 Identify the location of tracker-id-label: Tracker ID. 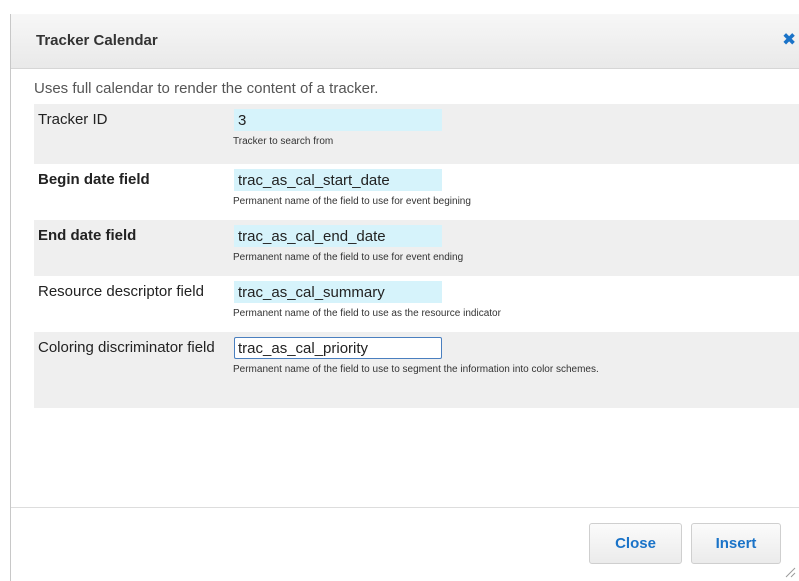
(73, 119).